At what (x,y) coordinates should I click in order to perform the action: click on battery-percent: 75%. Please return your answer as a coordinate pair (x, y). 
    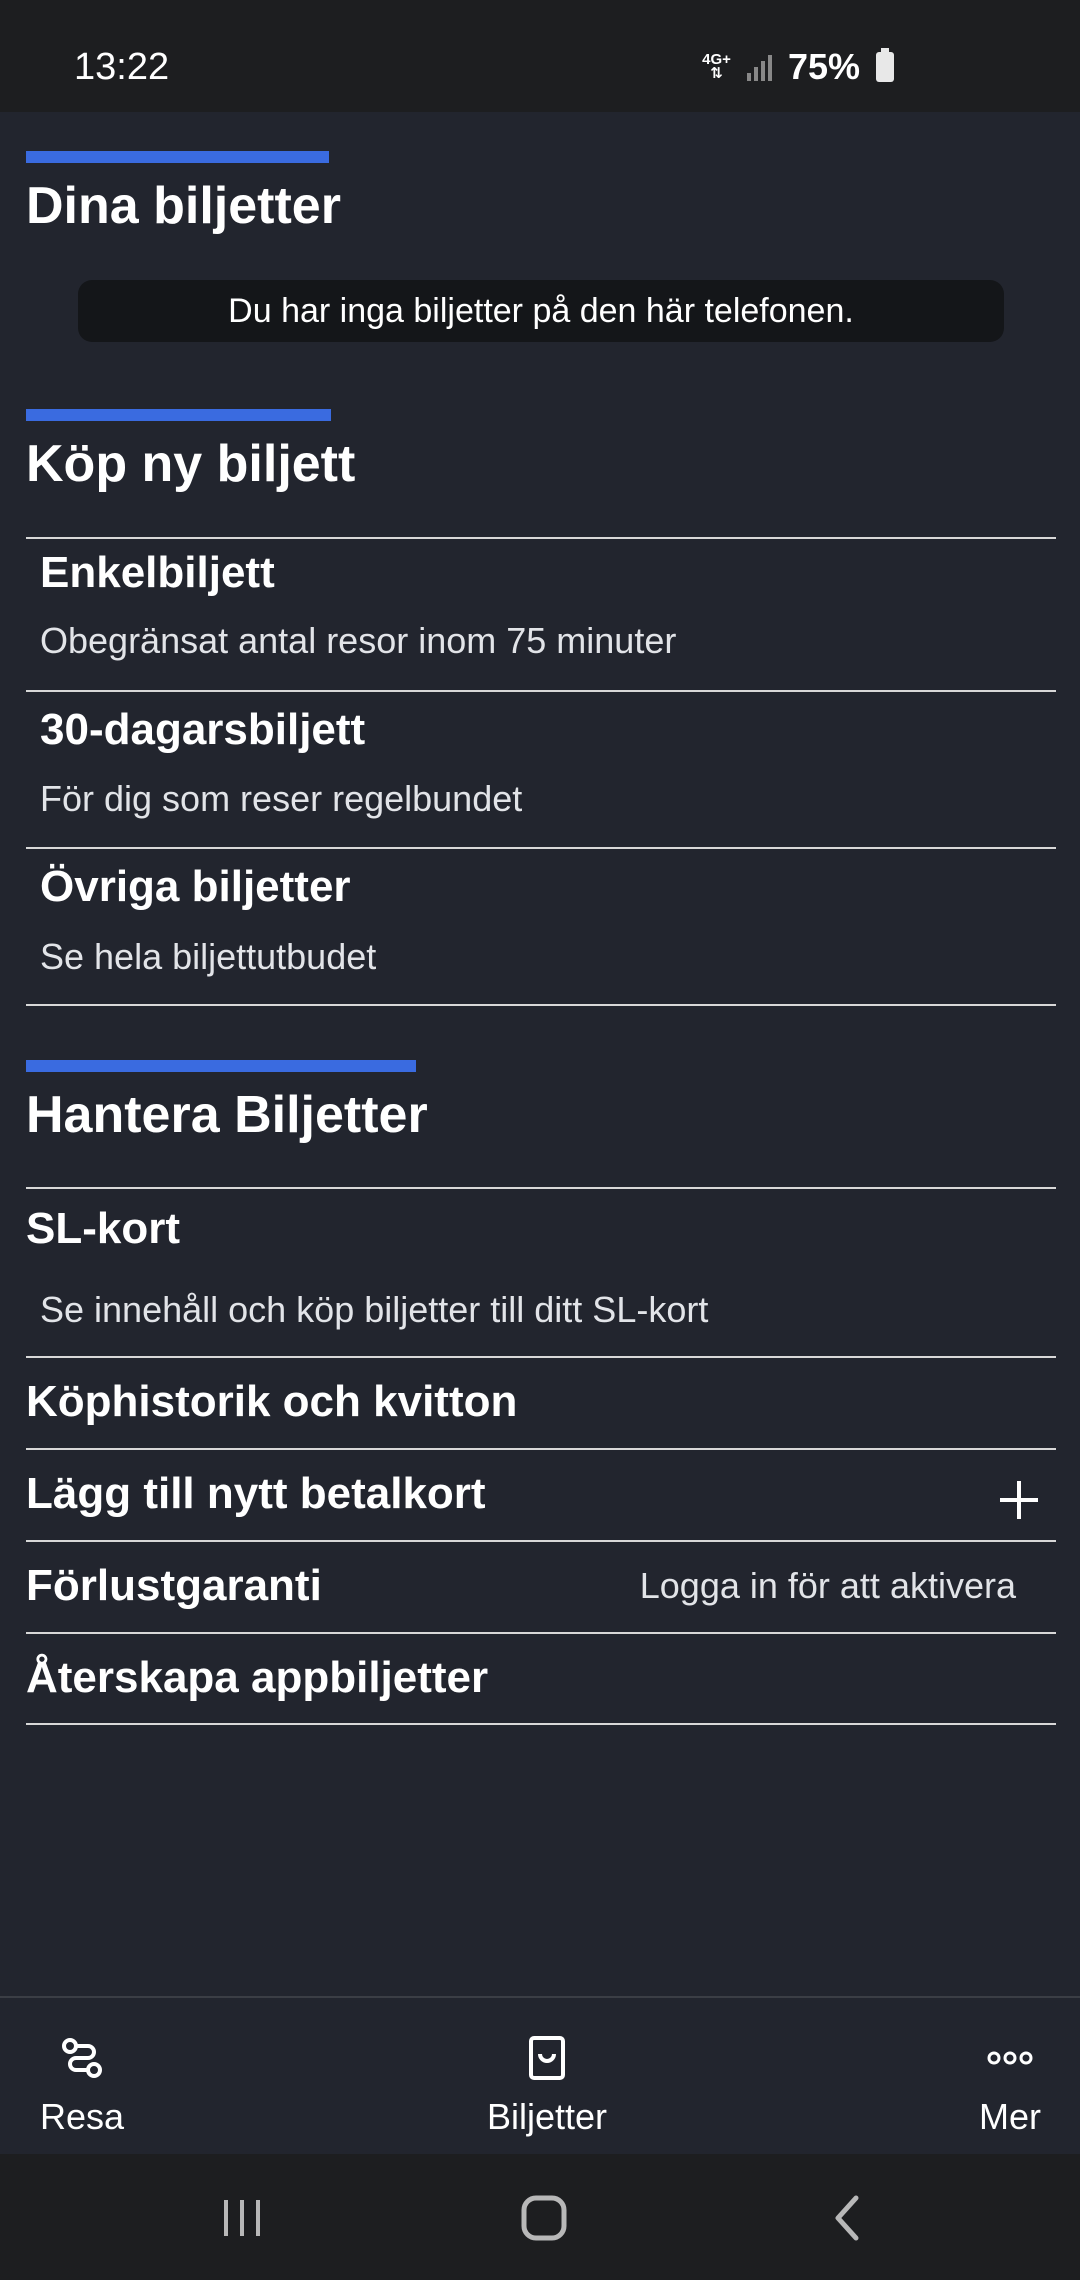
    Looking at the image, I should click on (823, 66).